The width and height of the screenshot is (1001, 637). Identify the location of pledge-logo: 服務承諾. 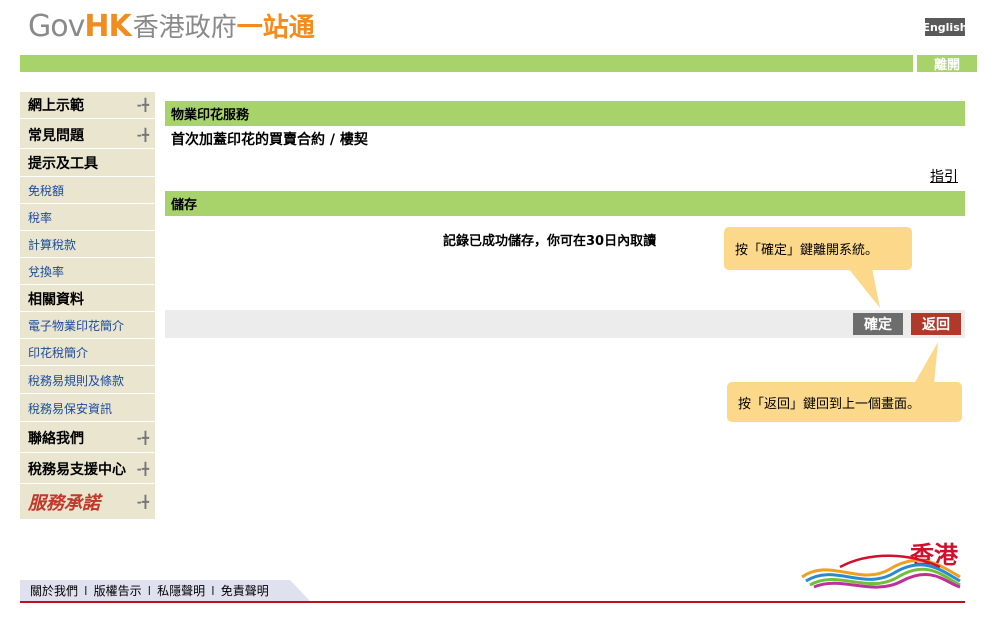
(64, 503).